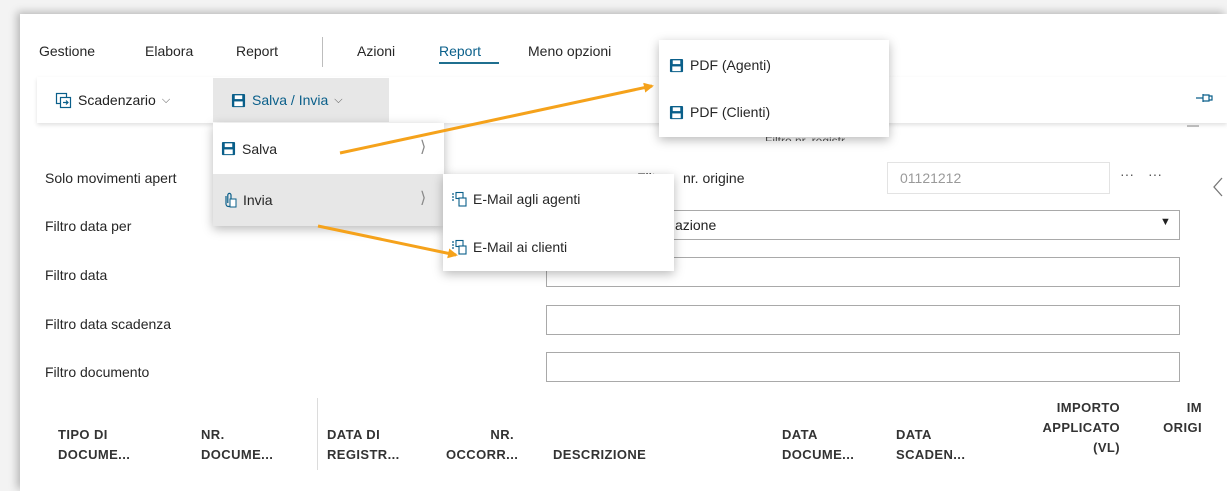  Describe the element at coordinates (485, 170) in the screenshot. I see `annotation-arrows` at that location.